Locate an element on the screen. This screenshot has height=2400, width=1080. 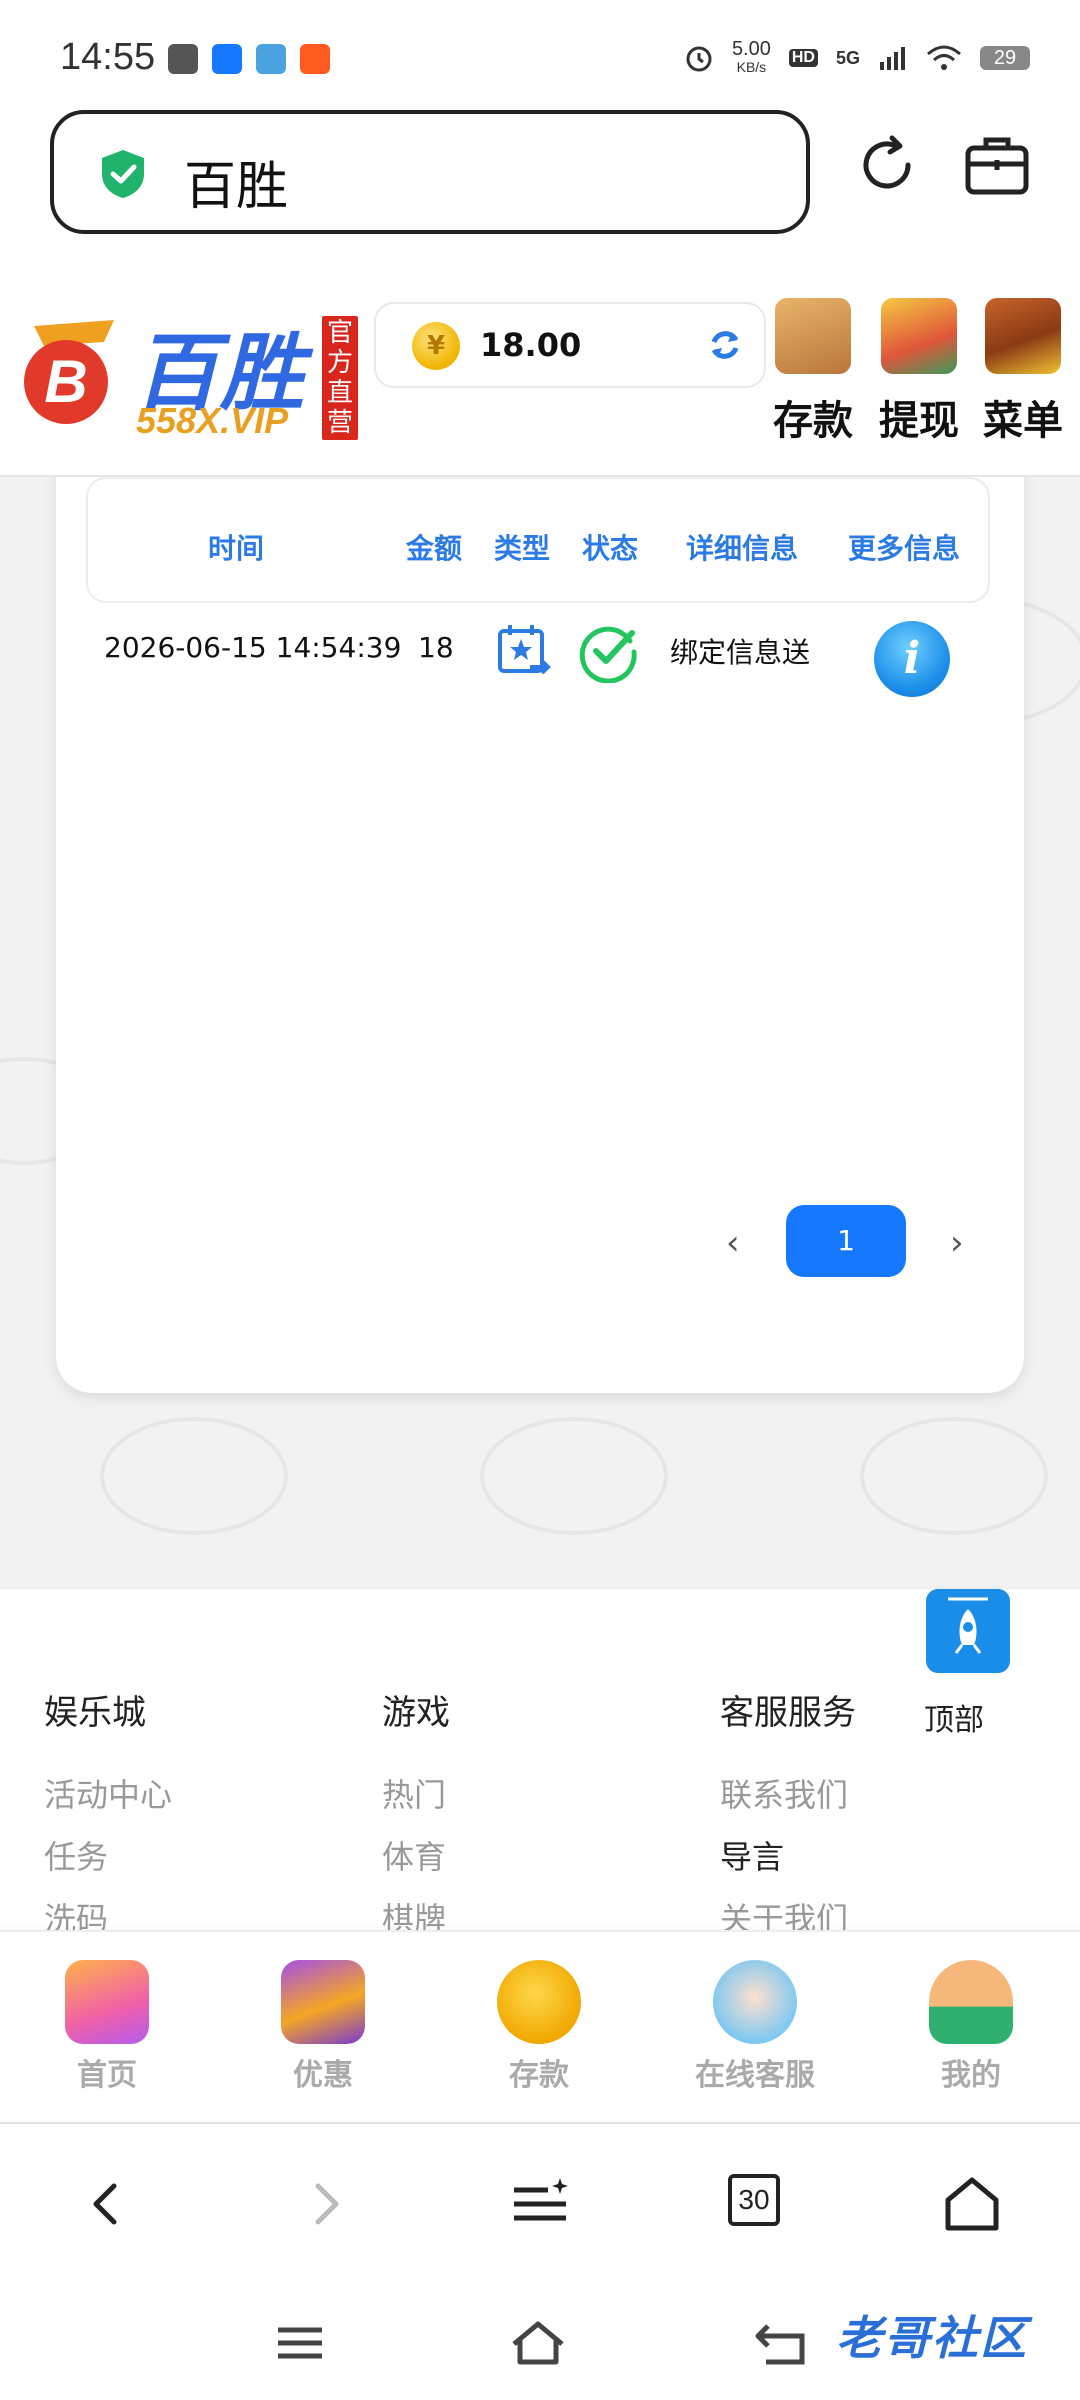
row-amount: 18 is located at coordinates (436, 647).